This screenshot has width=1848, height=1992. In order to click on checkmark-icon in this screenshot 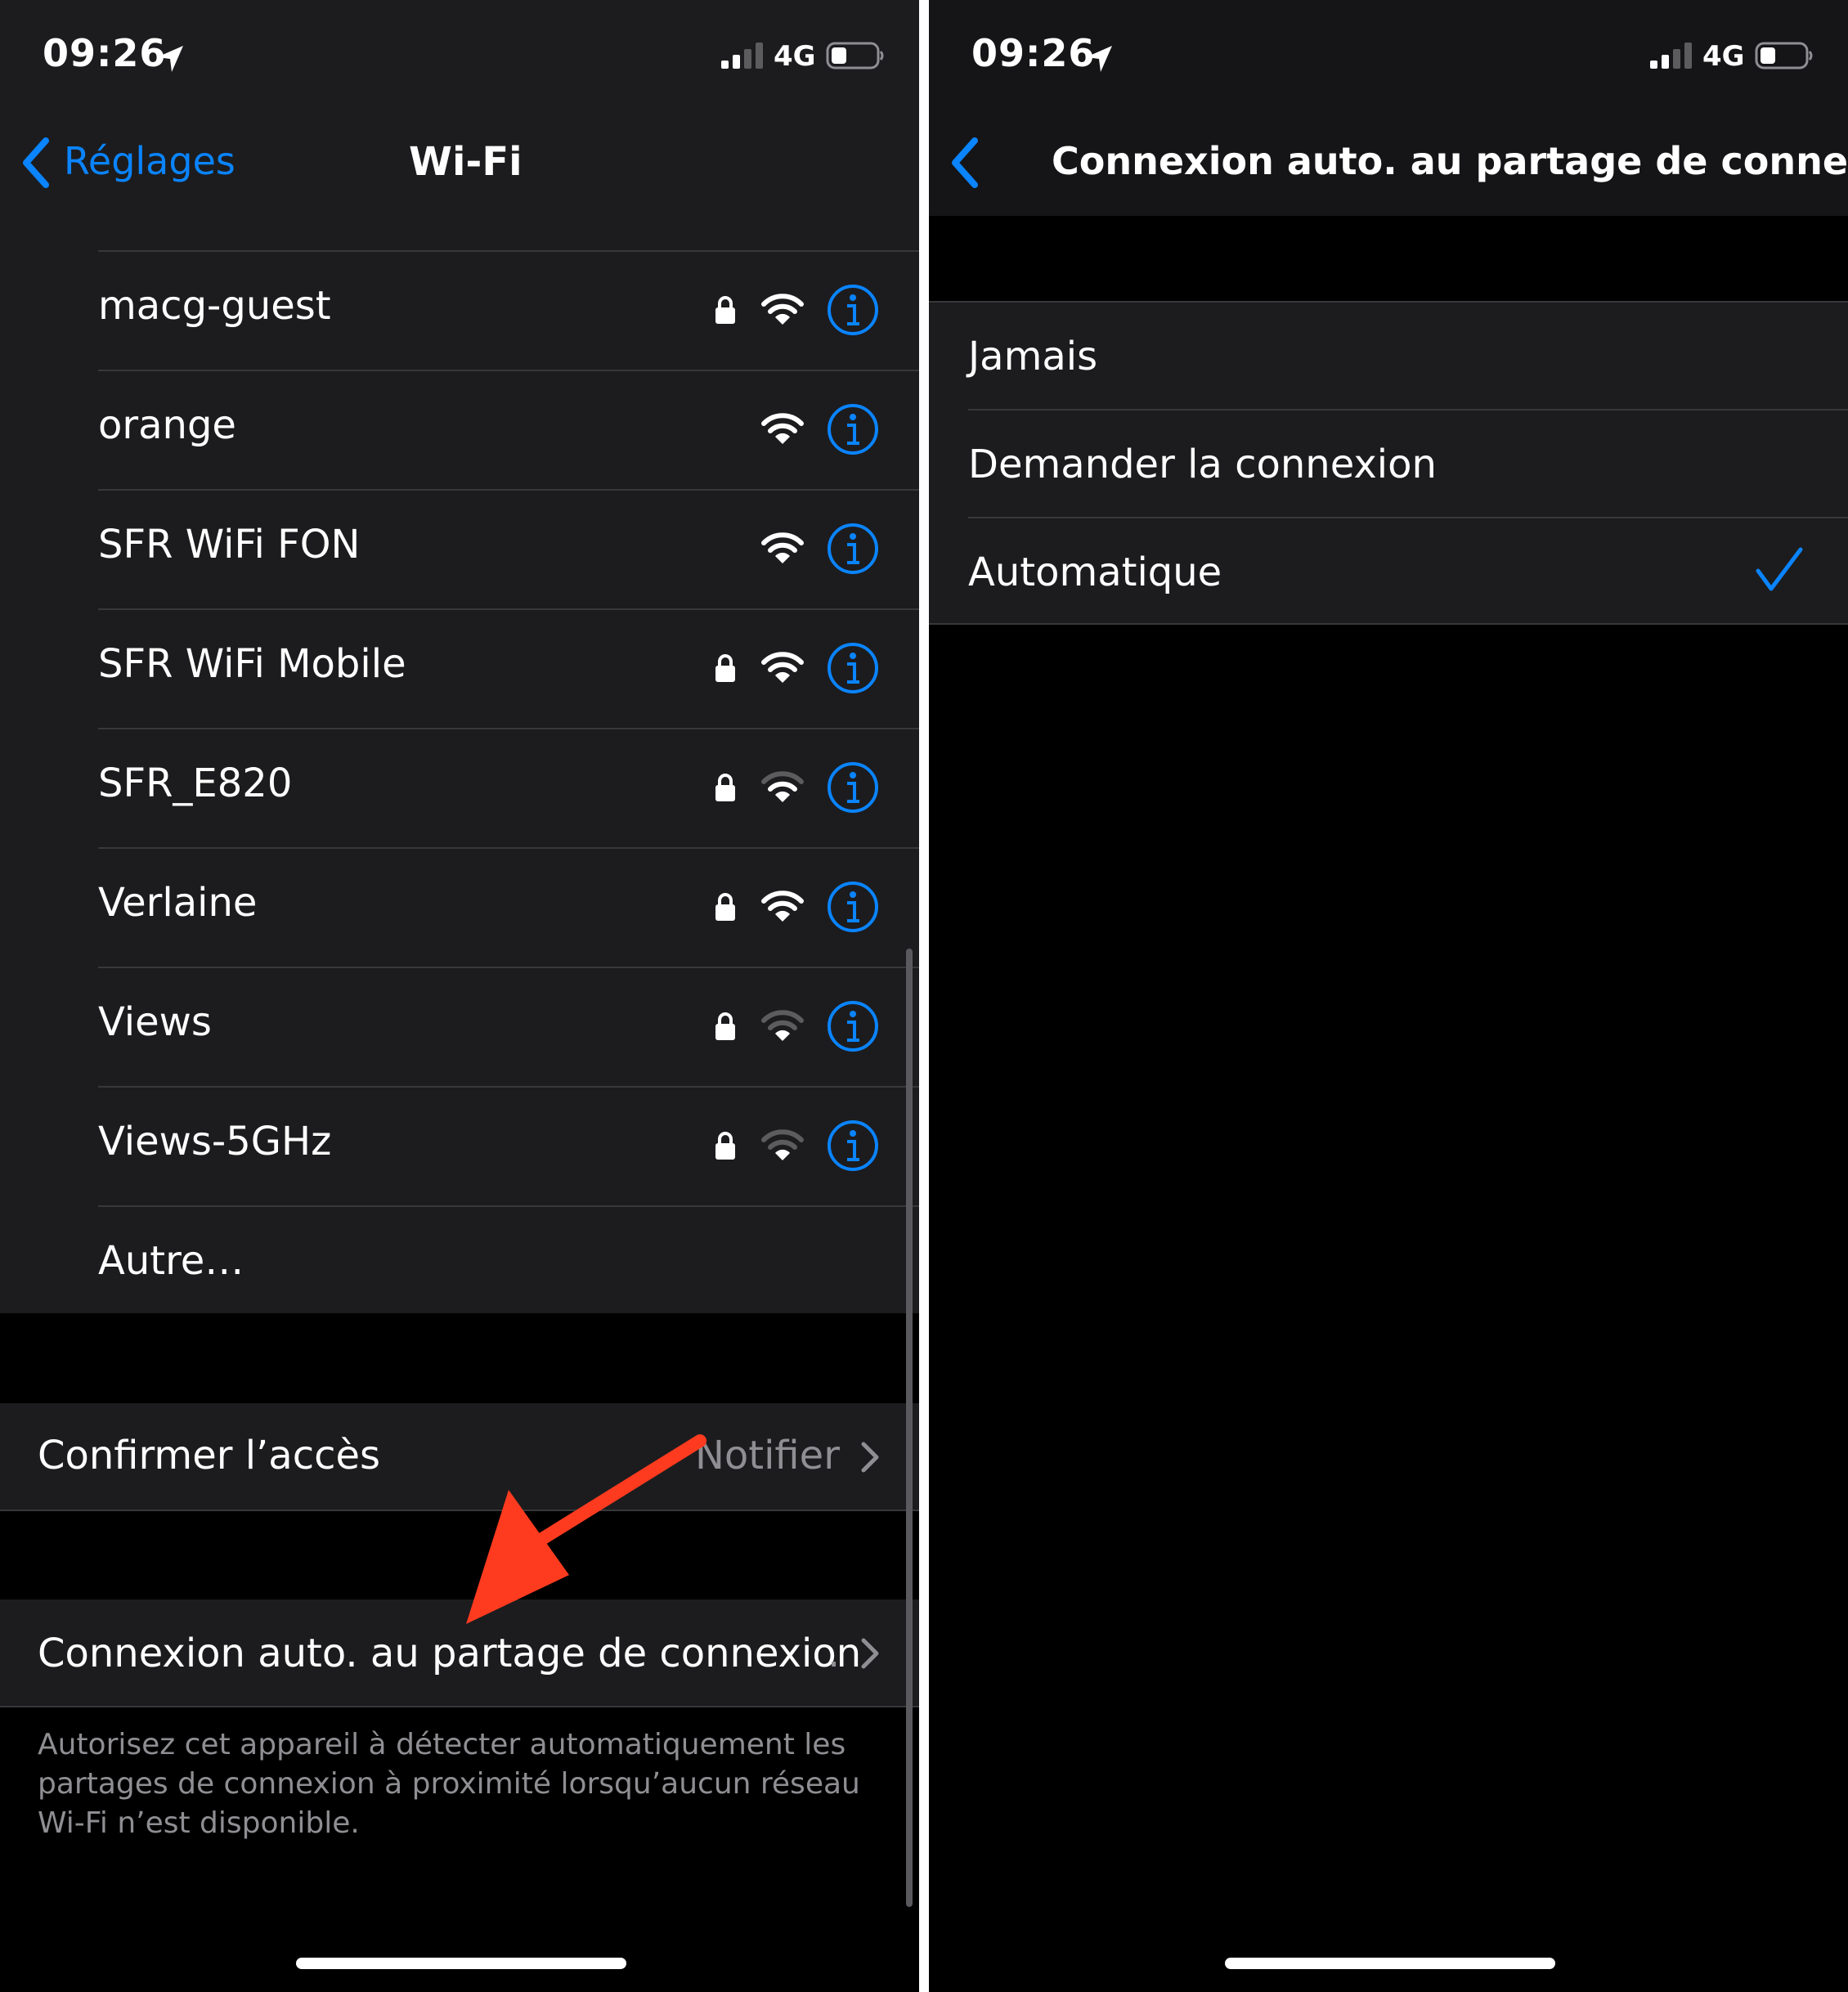, I will do `click(1779, 569)`.